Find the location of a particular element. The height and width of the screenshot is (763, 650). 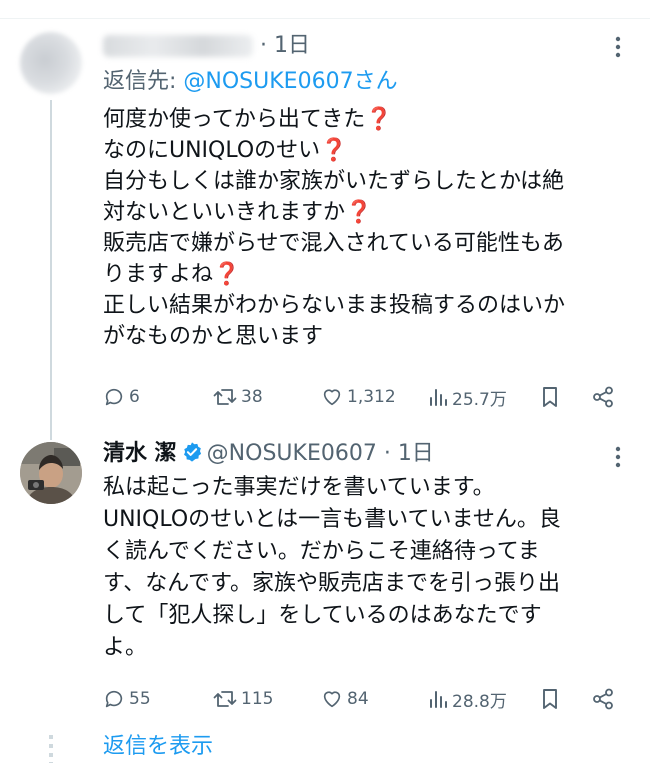

views-button: 25.7万 is located at coordinates (467, 397).